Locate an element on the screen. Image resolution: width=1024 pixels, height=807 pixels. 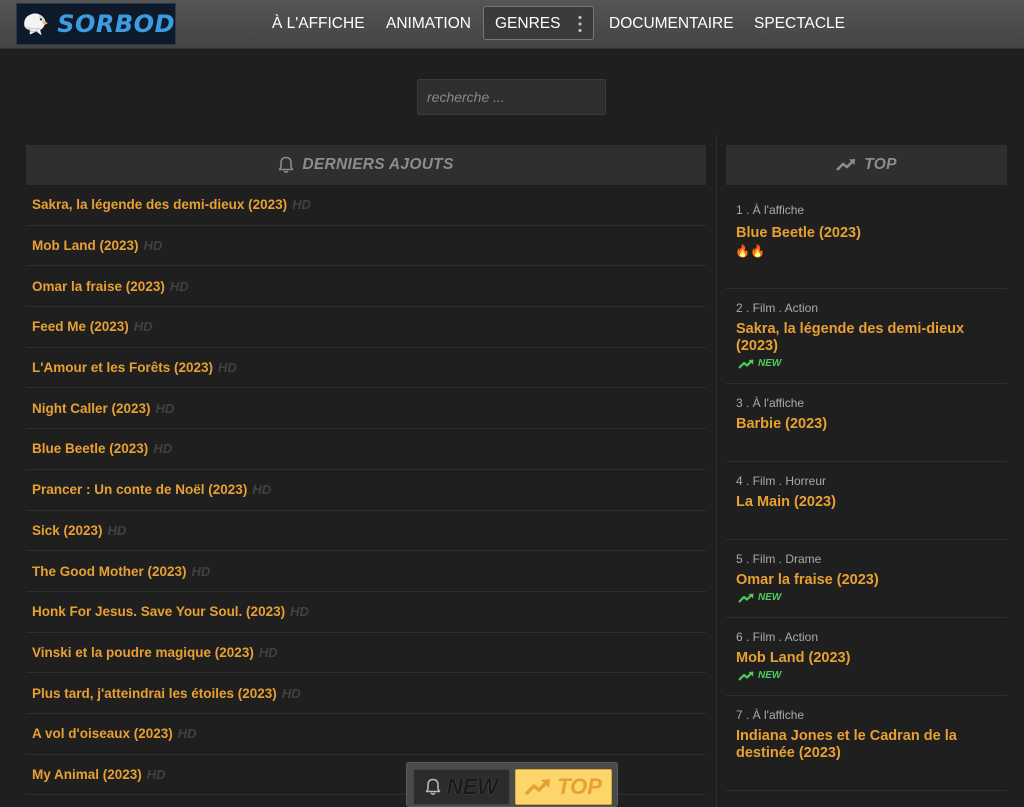
latest-item: Honk For Jesus. Save Your Soul. (2023) HD is located at coordinates (366, 612).